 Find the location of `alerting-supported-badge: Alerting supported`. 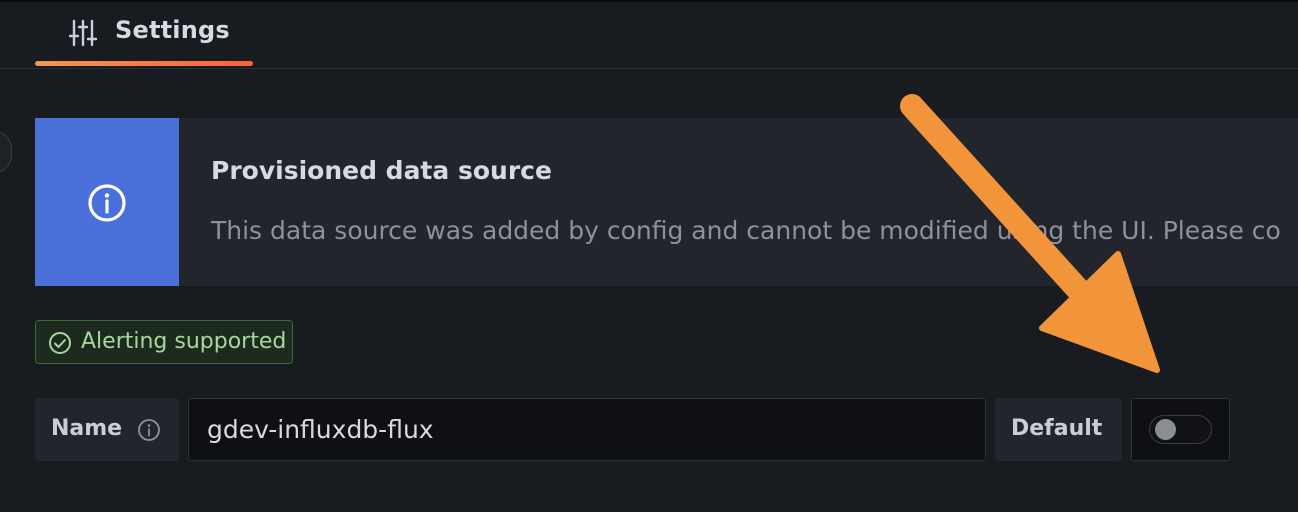

alerting-supported-badge: Alerting supported is located at coordinates (164, 342).